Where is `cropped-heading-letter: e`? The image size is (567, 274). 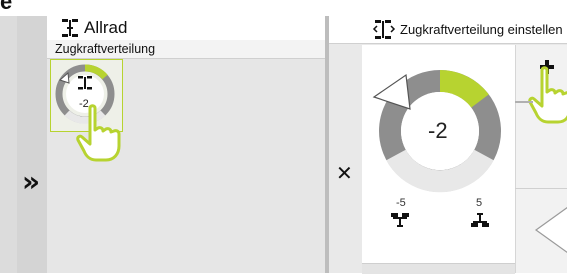 cropped-heading-letter: e is located at coordinates (6, 7).